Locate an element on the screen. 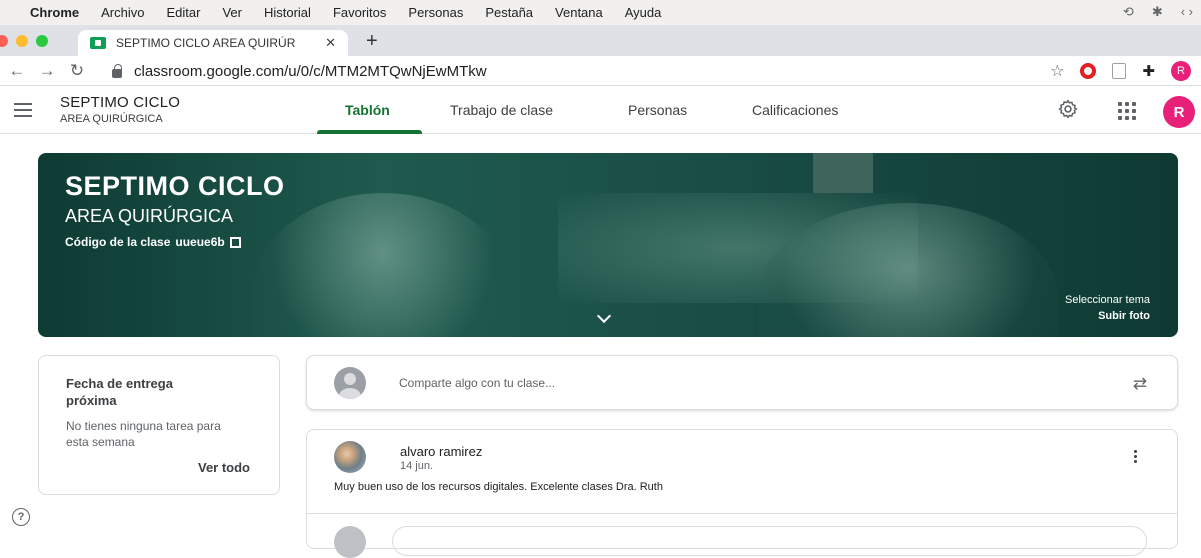 The width and height of the screenshot is (1201, 558). tab-calificaciones: Calificaciones is located at coordinates (795, 110).